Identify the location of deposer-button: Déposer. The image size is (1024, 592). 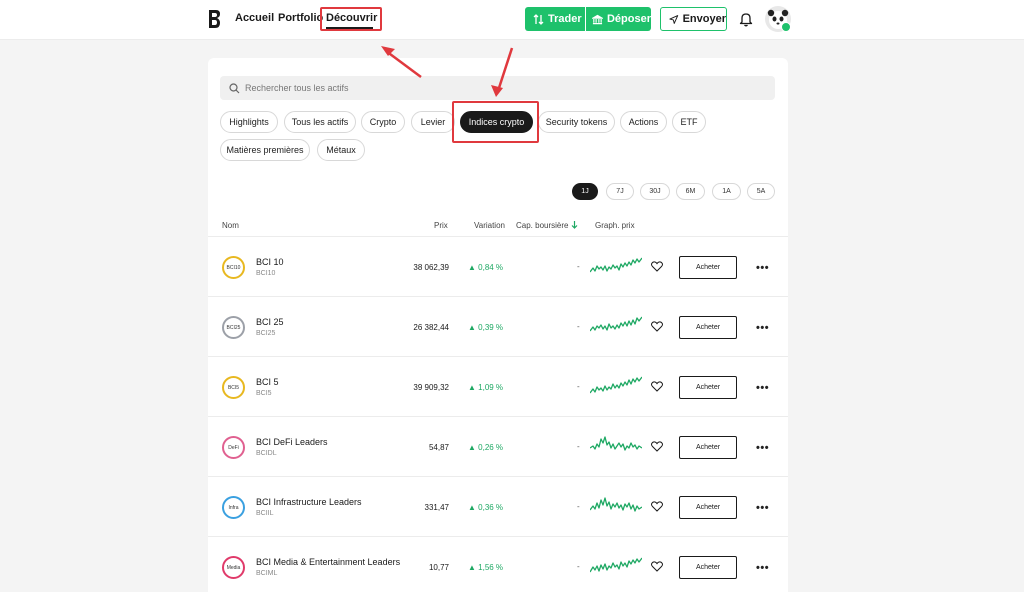
(618, 19).